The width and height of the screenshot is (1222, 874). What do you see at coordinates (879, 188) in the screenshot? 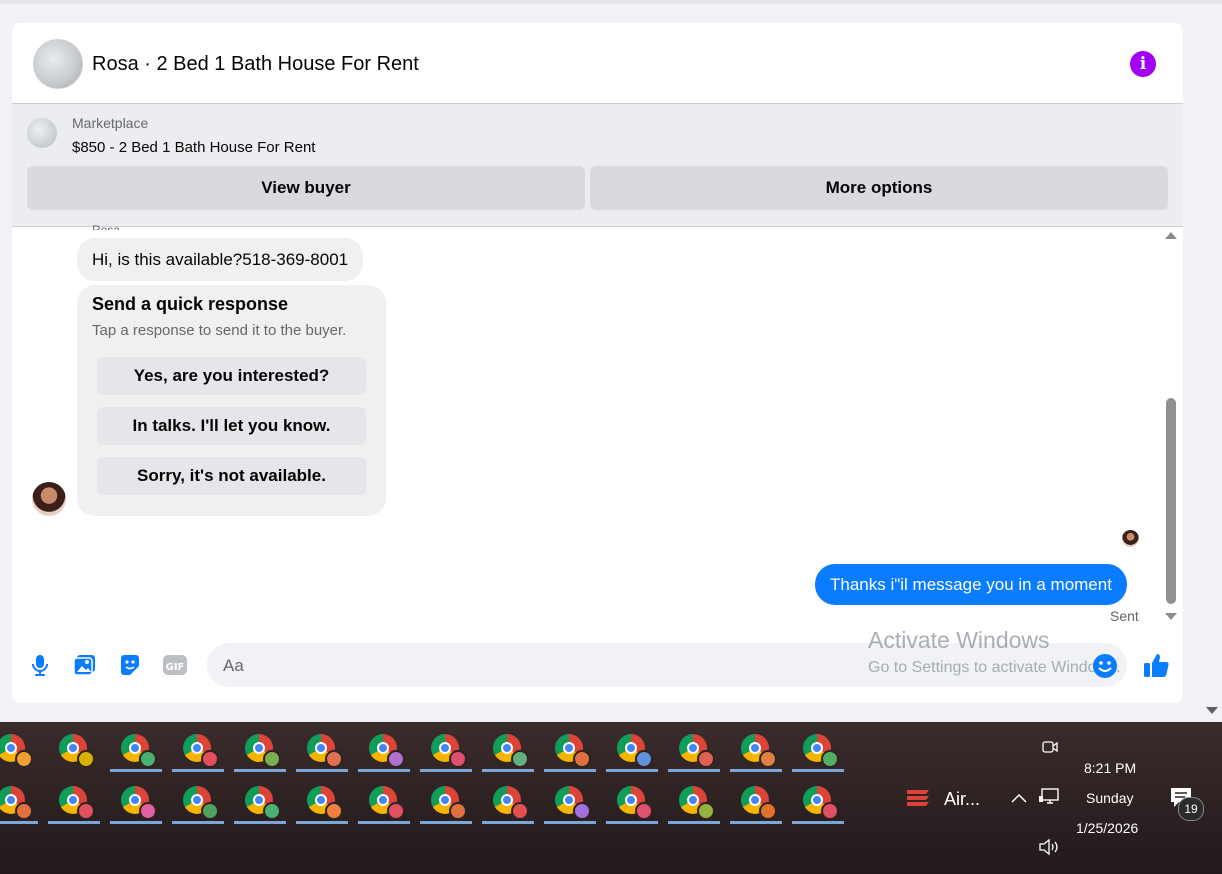
I see `more-options-button: More options` at bounding box center [879, 188].